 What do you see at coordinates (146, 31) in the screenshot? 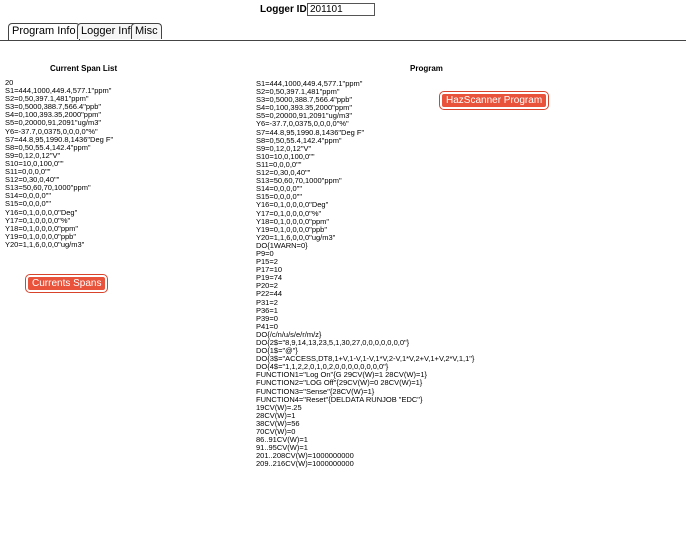
I see `tab-misc: Misc` at bounding box center [146, 31].